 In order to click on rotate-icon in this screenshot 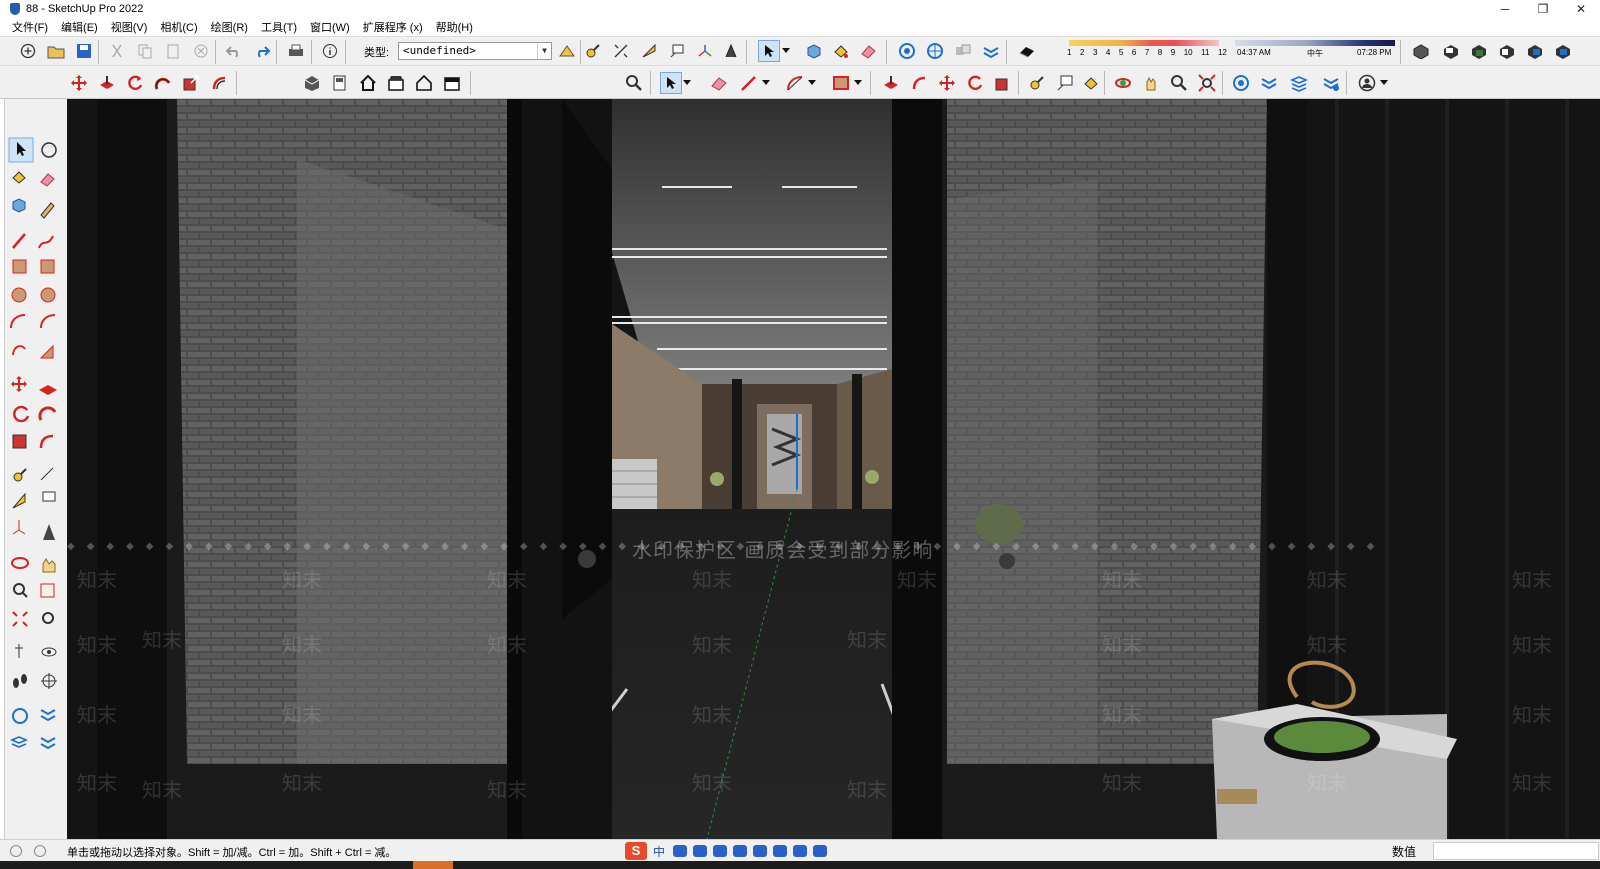, I will do `click(135, 83)`.